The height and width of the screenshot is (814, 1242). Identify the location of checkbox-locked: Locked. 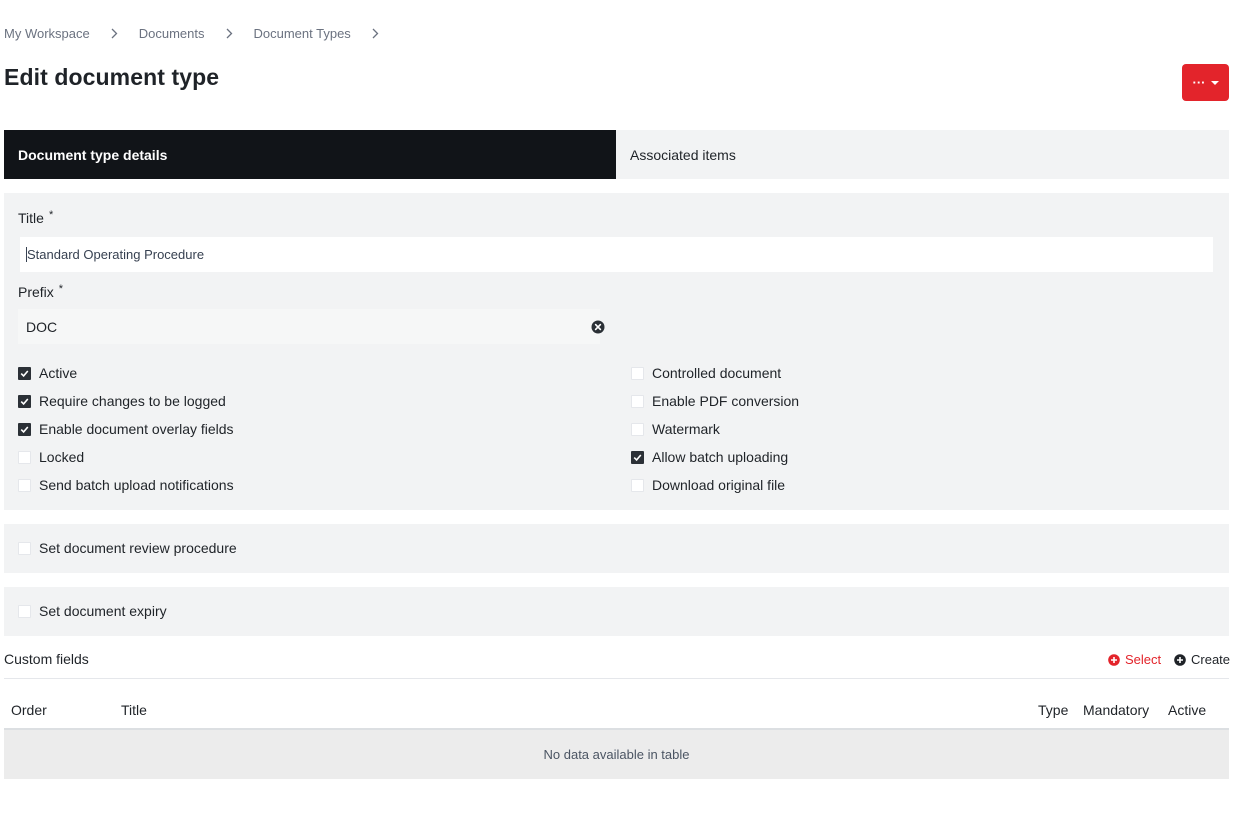
(51, 457).